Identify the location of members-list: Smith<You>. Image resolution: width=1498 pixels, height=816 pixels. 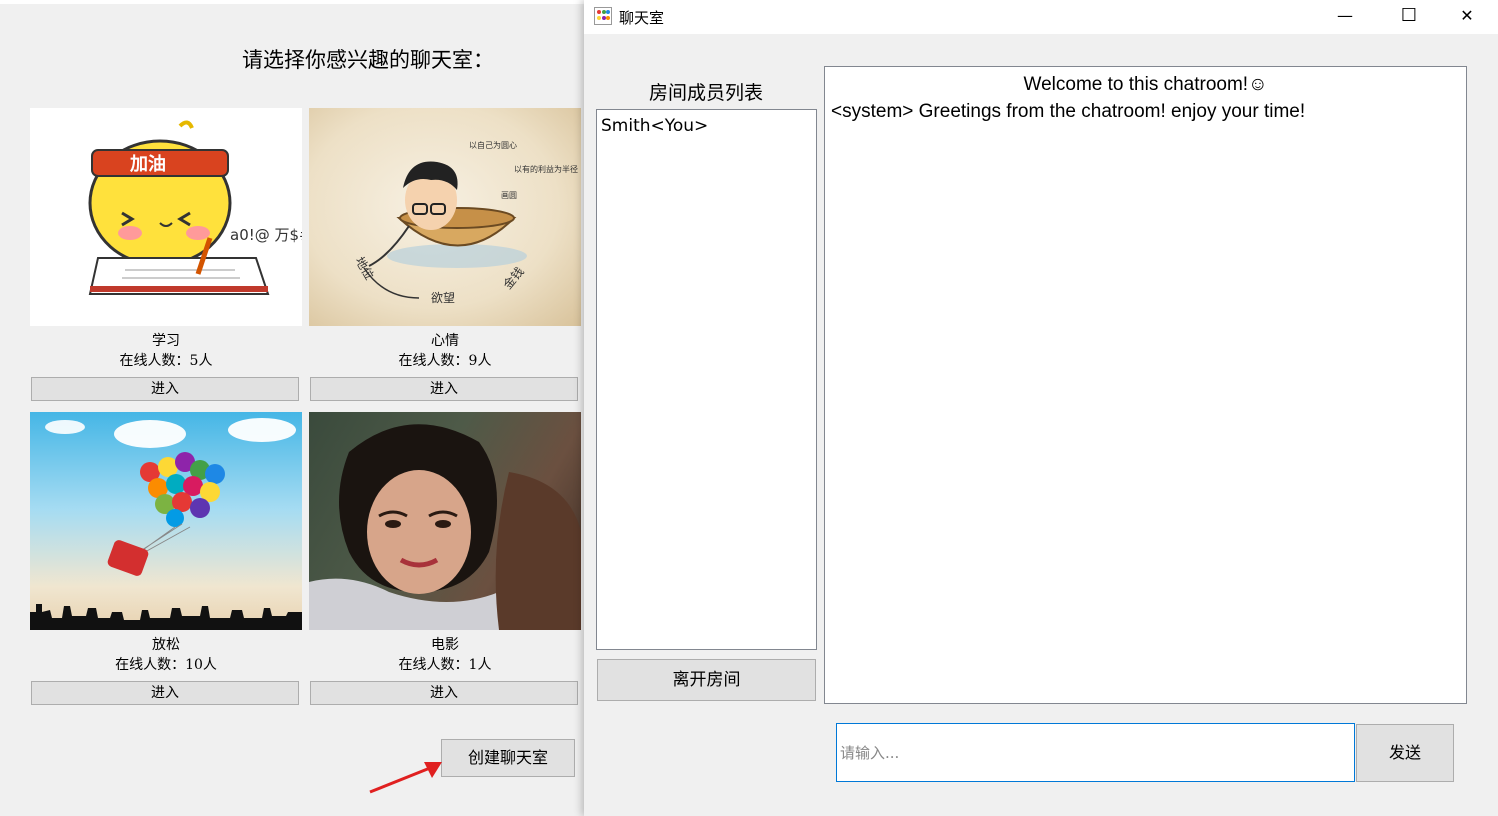
(706, 379).